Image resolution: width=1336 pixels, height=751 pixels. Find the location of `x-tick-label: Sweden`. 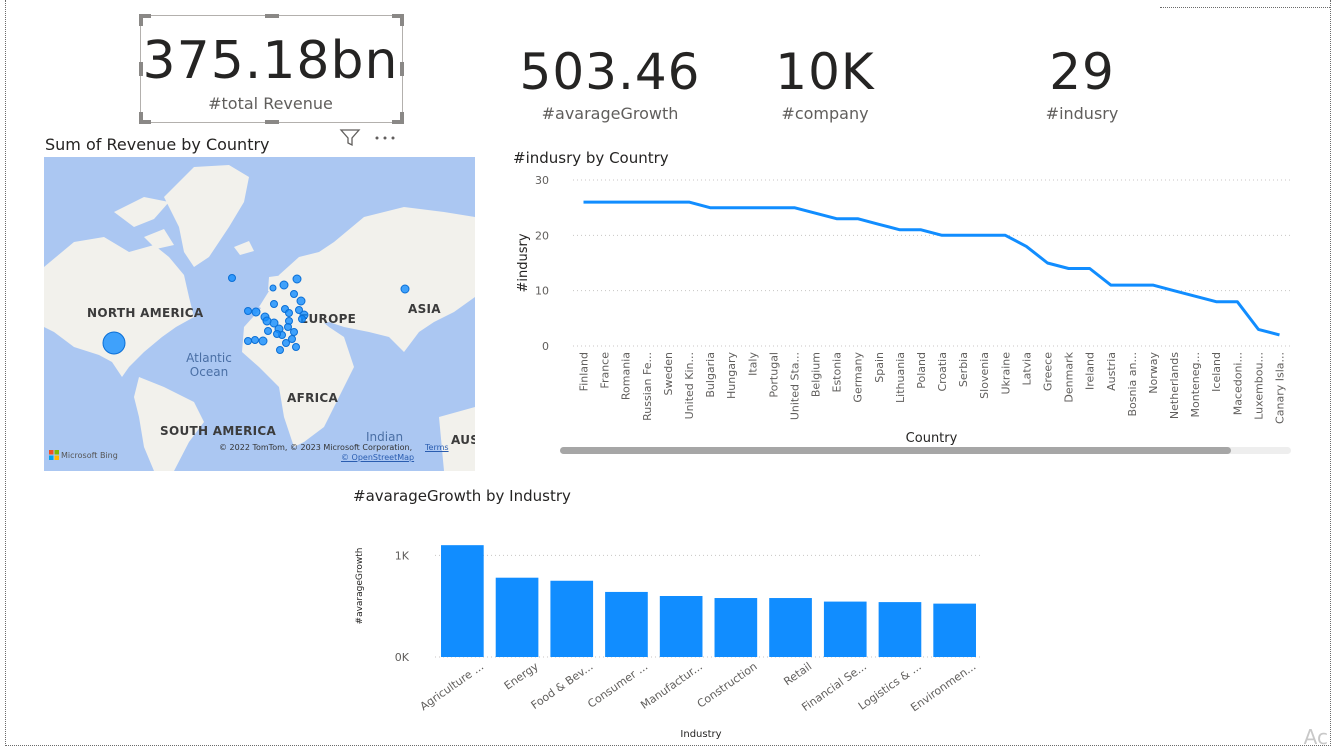

x-tick-label: Sweden is located at coordinates (668, 373).